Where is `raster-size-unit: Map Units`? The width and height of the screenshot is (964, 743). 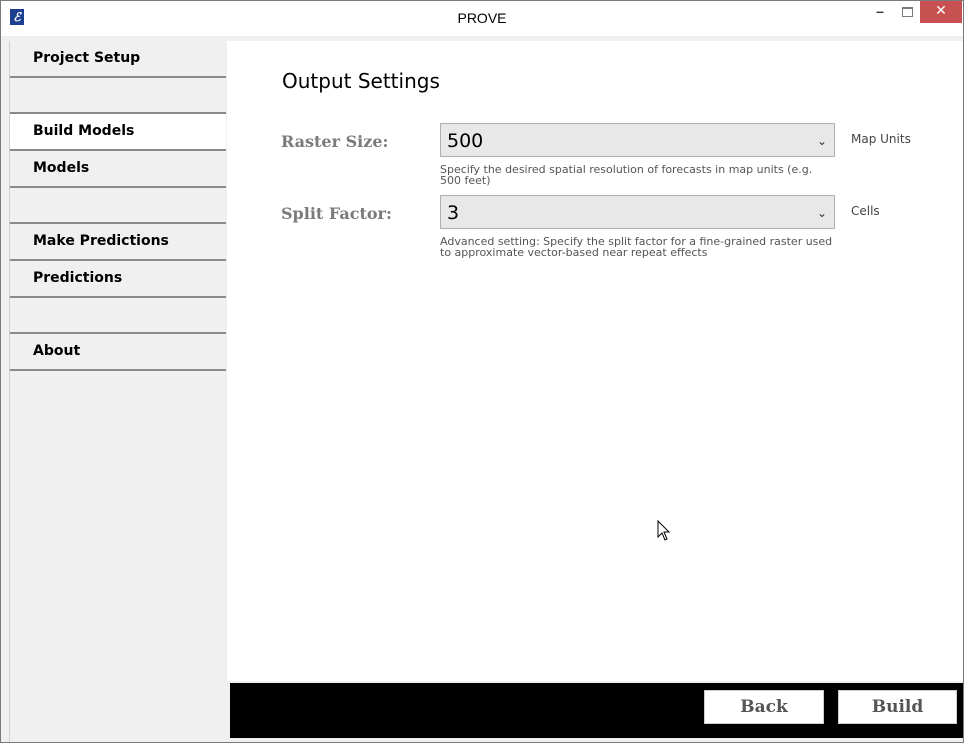 raster-size-unit: Map Units is located at coordinates (881, 139).